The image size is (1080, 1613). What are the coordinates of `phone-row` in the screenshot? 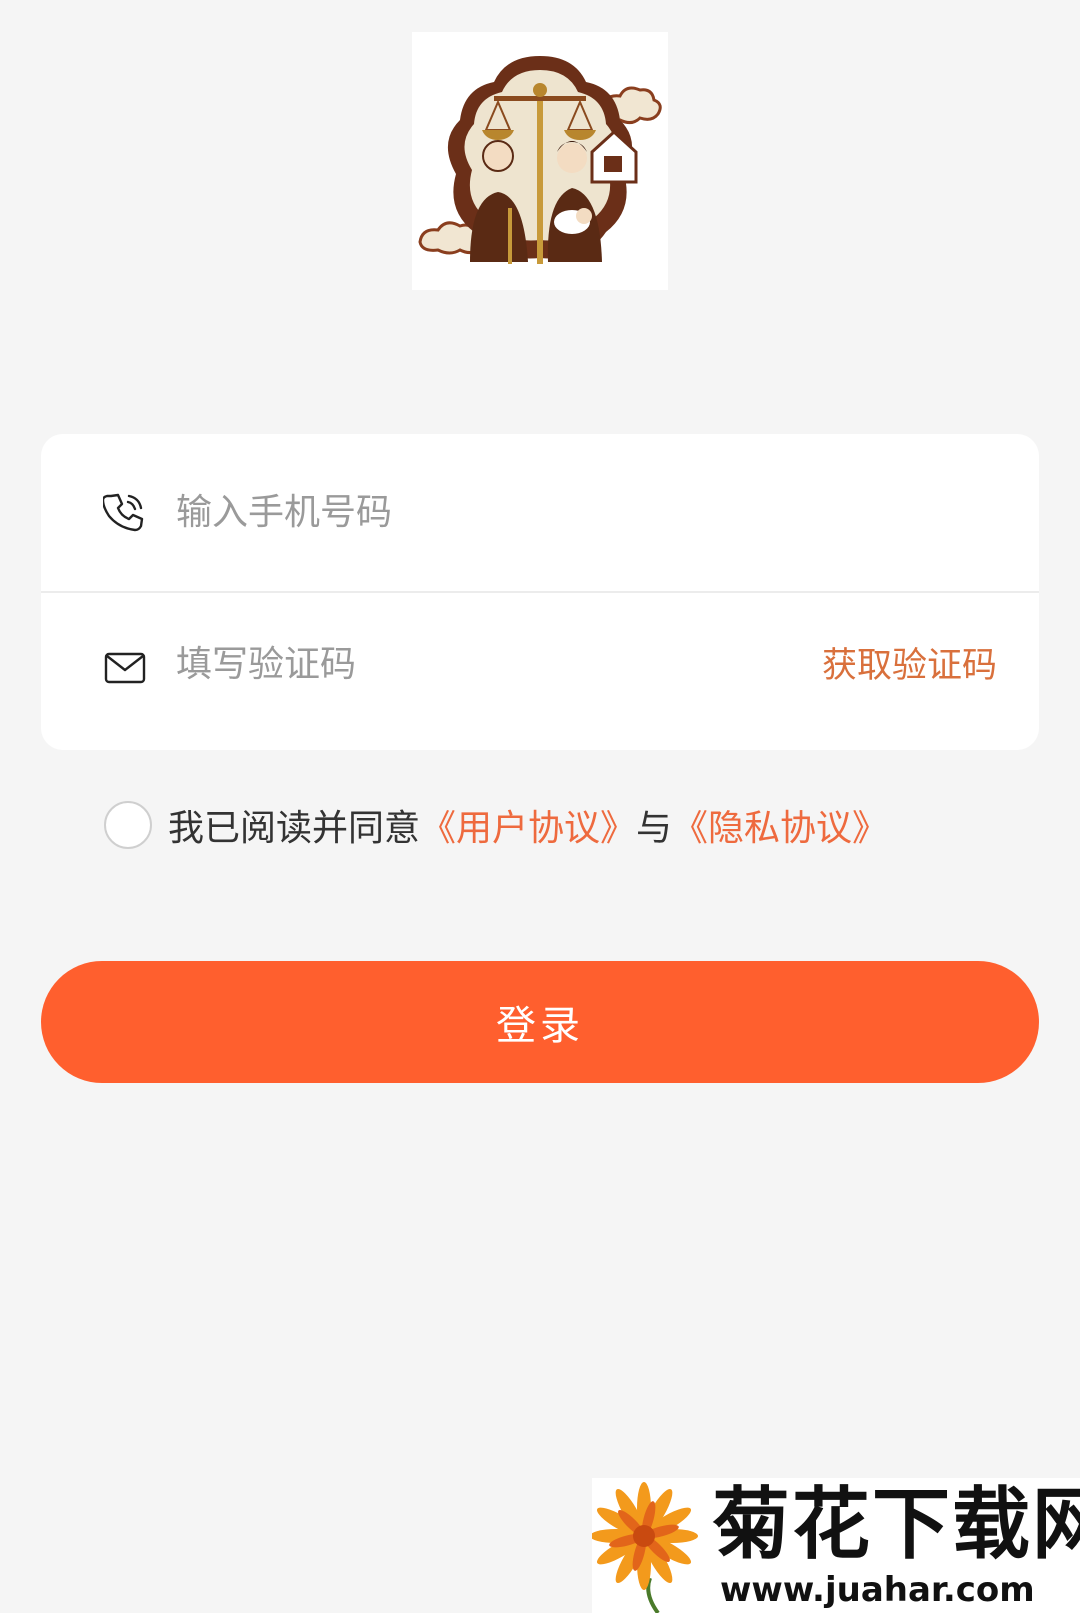 It's located at (540, 513).